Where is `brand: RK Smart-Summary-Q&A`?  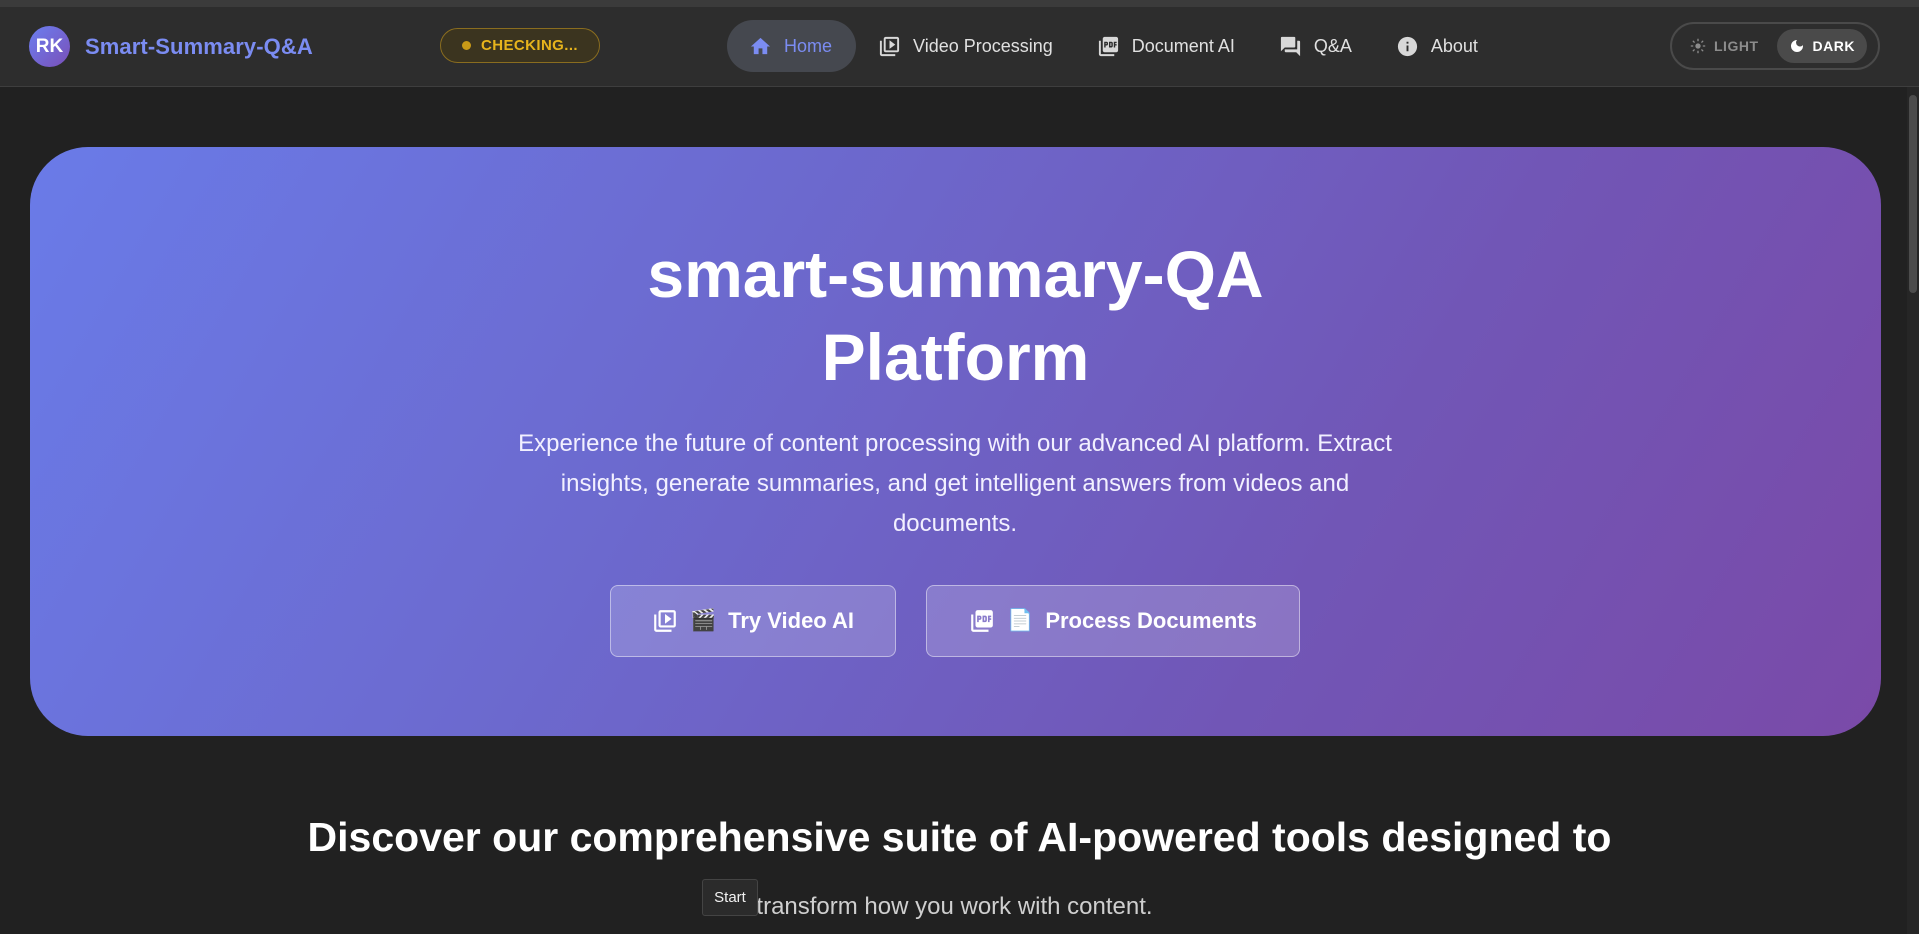
brand: RK Smart-Summary-Q&A is located at coordinates (171, 46).